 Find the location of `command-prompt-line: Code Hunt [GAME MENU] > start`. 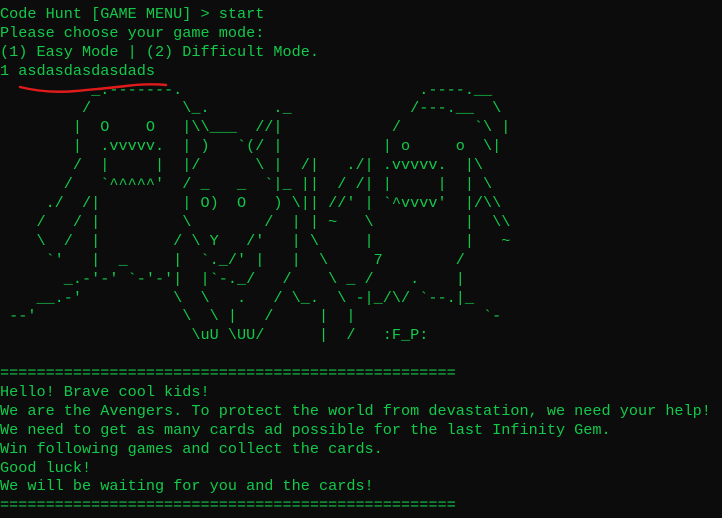

command-prompt-line: Code Hunt [GAME MENU] > start is located at coordinates (132, 14).